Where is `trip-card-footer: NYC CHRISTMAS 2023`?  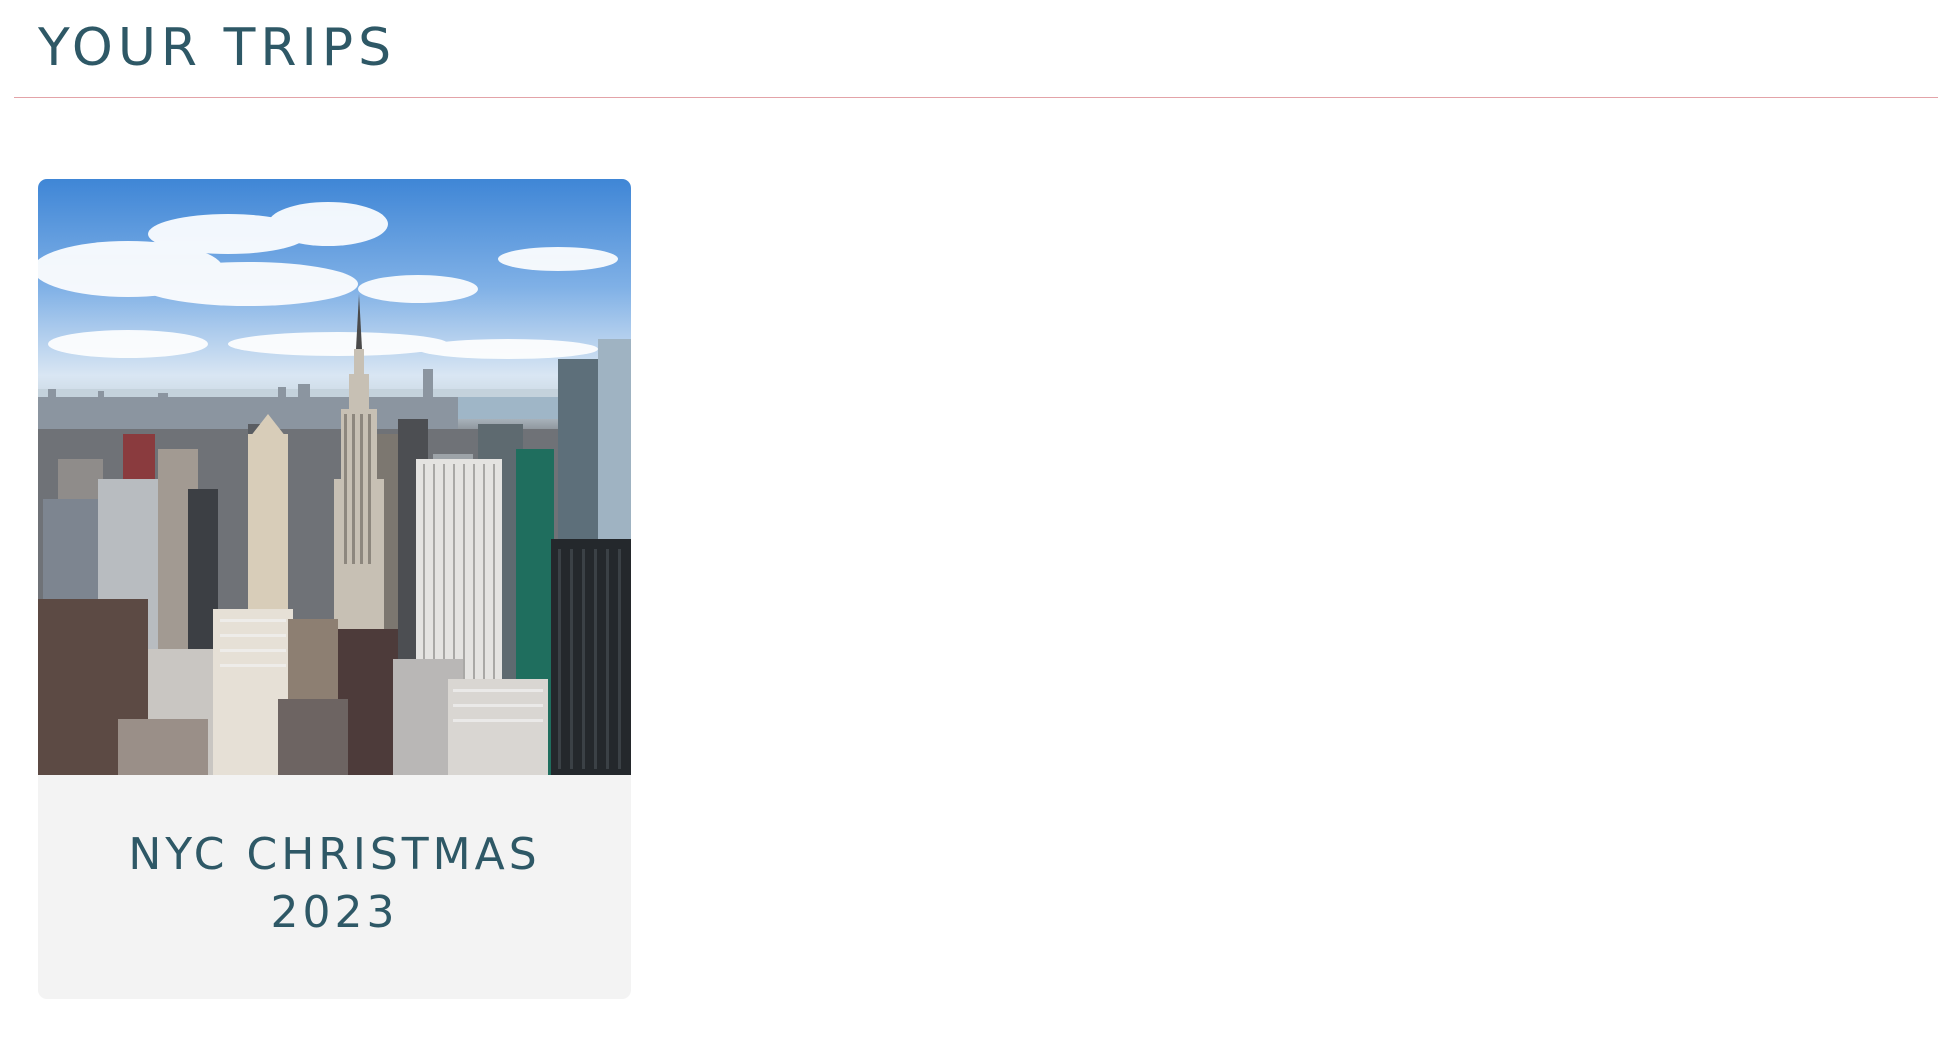 trip-card-footer: NYC CHRISTMAS 2023 is located at coordinates (334, 887).